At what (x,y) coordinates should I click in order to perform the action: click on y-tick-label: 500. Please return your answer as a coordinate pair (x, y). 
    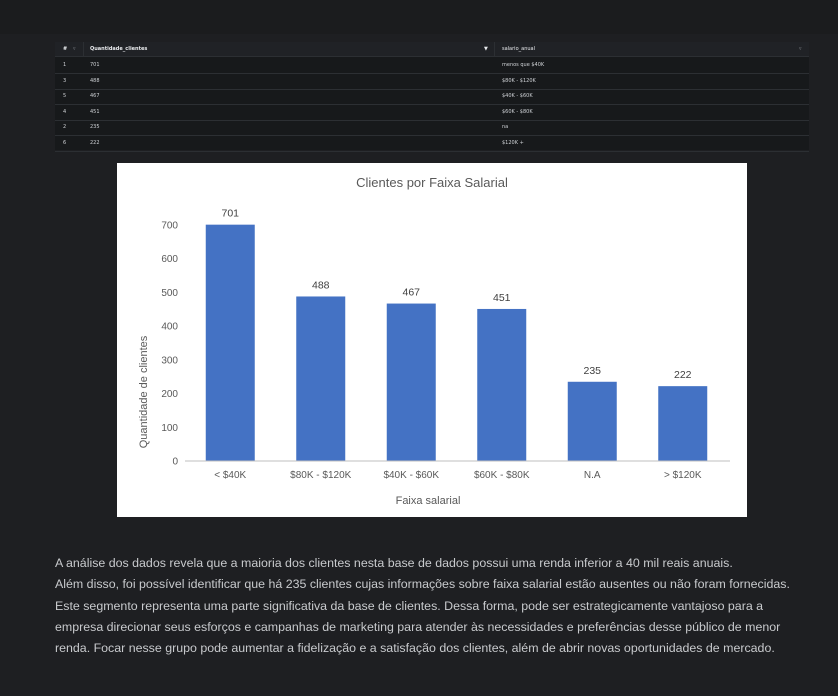
    Looking at the image, I should click on (169, 293).